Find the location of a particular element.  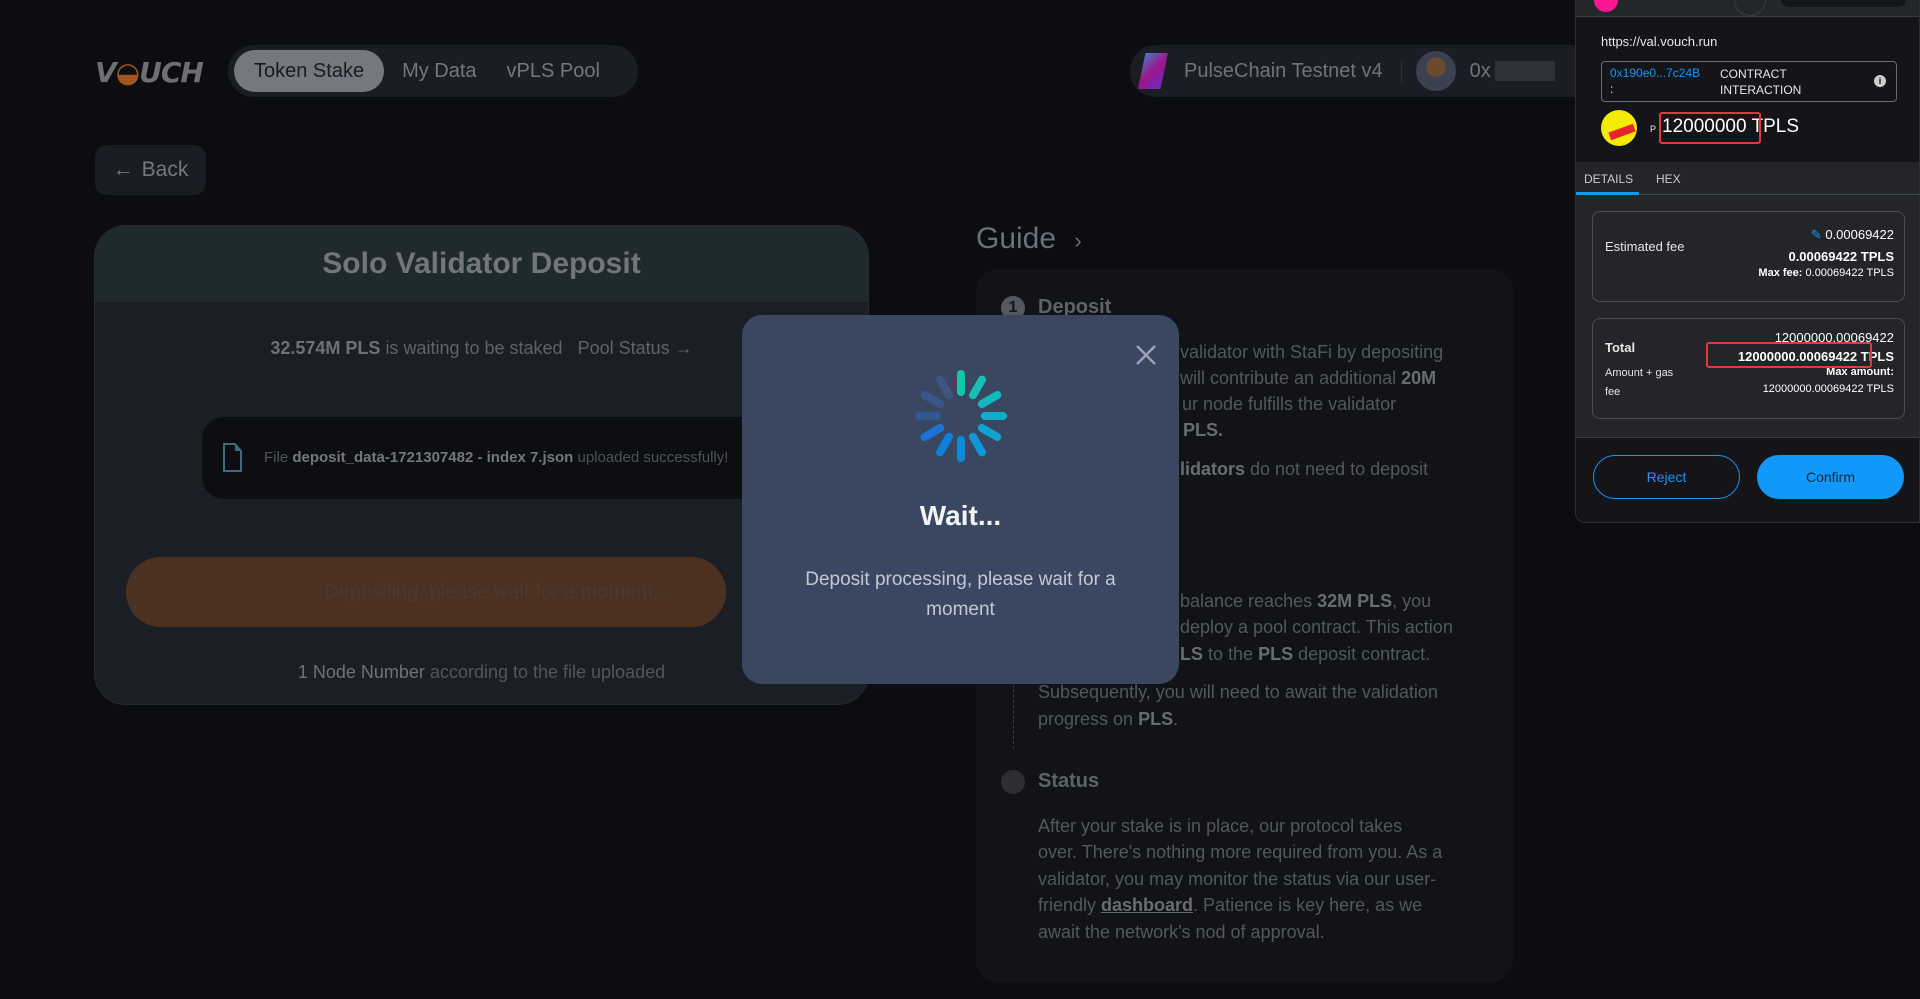

token-icon is located at coordinates (1619, 128).